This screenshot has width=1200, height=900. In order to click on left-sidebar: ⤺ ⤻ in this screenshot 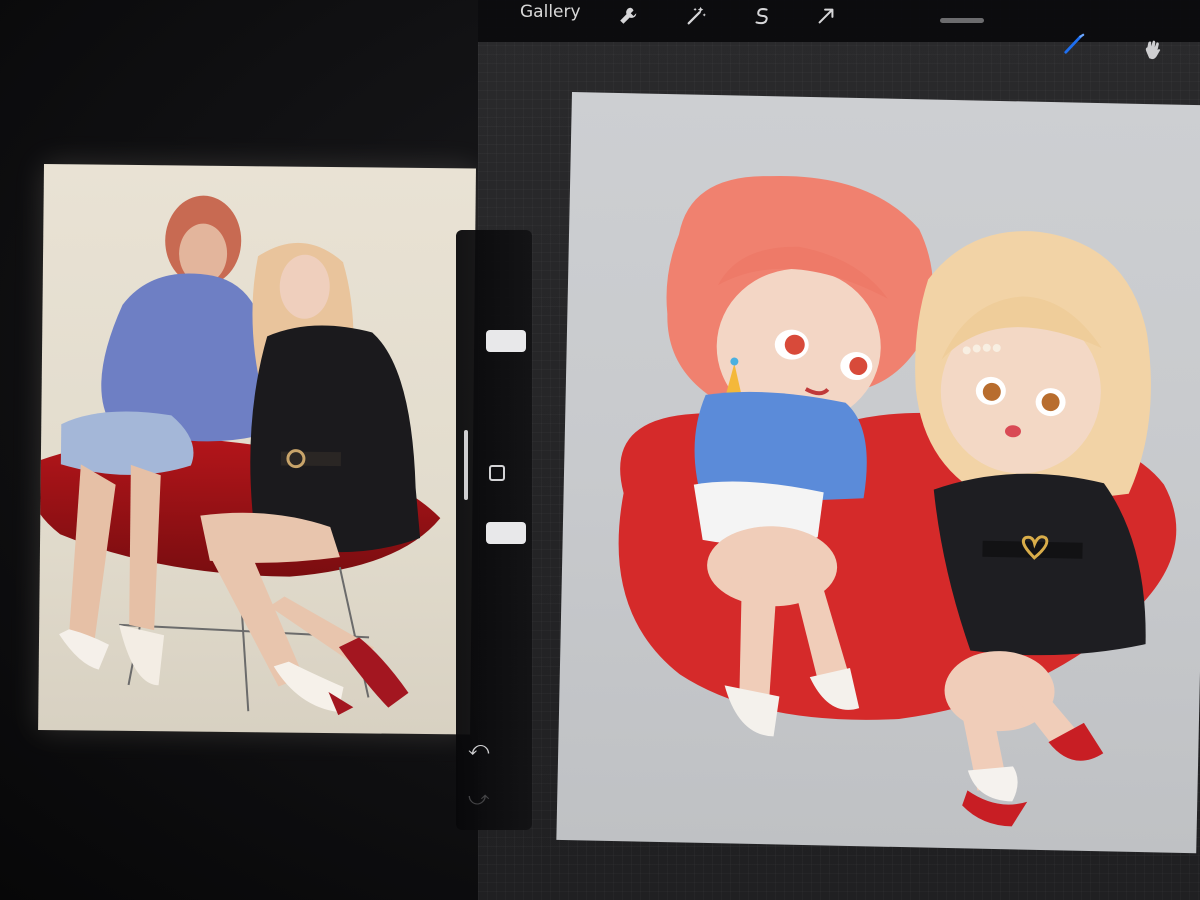, I will do `click(494, 530)`.